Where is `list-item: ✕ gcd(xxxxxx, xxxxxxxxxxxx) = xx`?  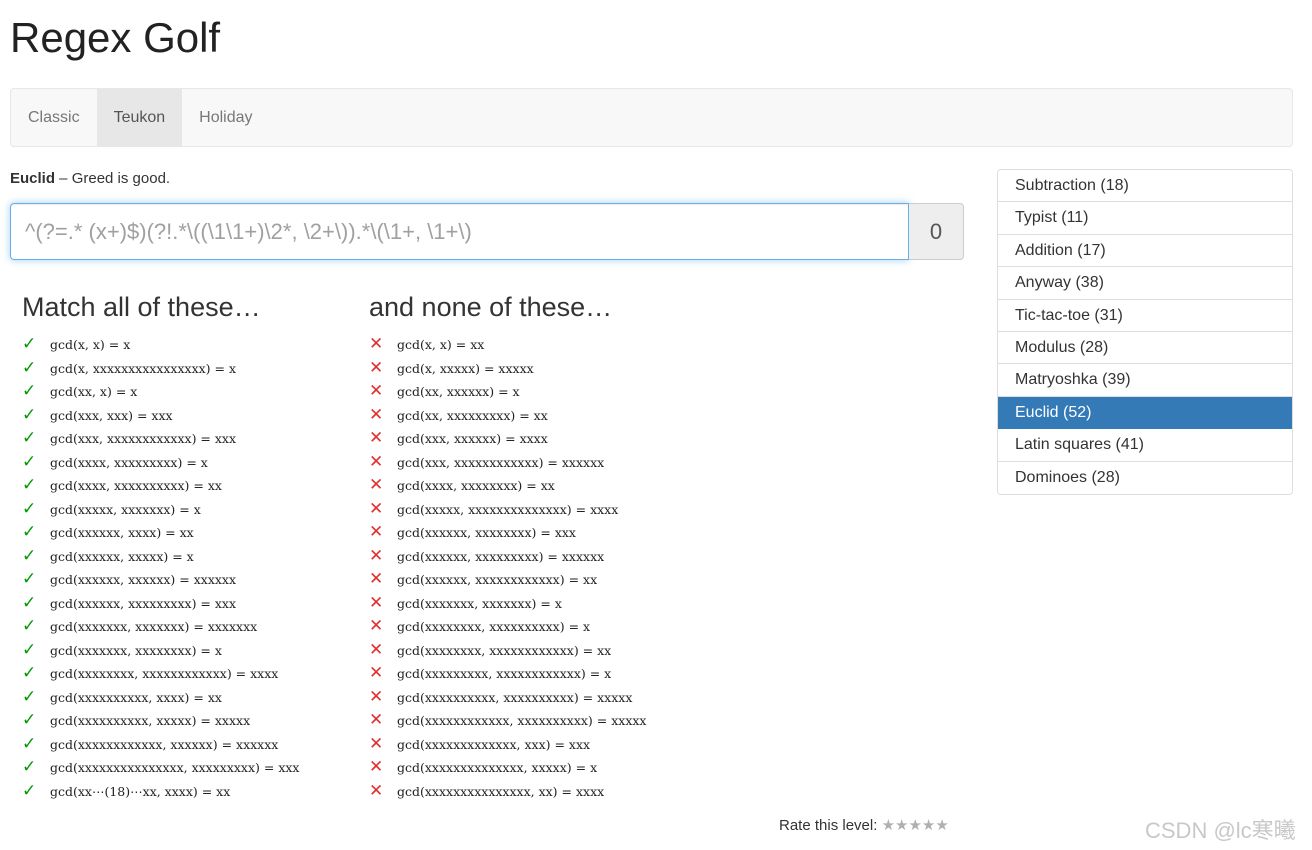
list-item: ✕ gcd(xxxxxx, xxxxxxxxxxxx) = xx is located at coordinates (507, 580).